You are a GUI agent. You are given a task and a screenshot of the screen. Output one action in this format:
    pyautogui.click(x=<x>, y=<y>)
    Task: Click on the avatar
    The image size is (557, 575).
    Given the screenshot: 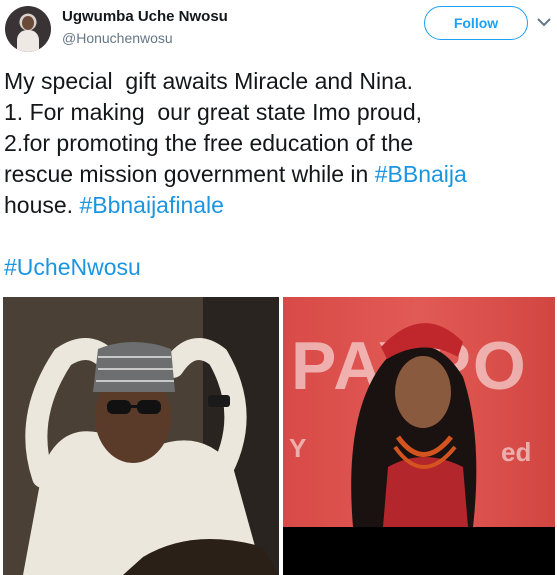 What is the action you would take?
    pyautogui.click(x=28, y=29)
    